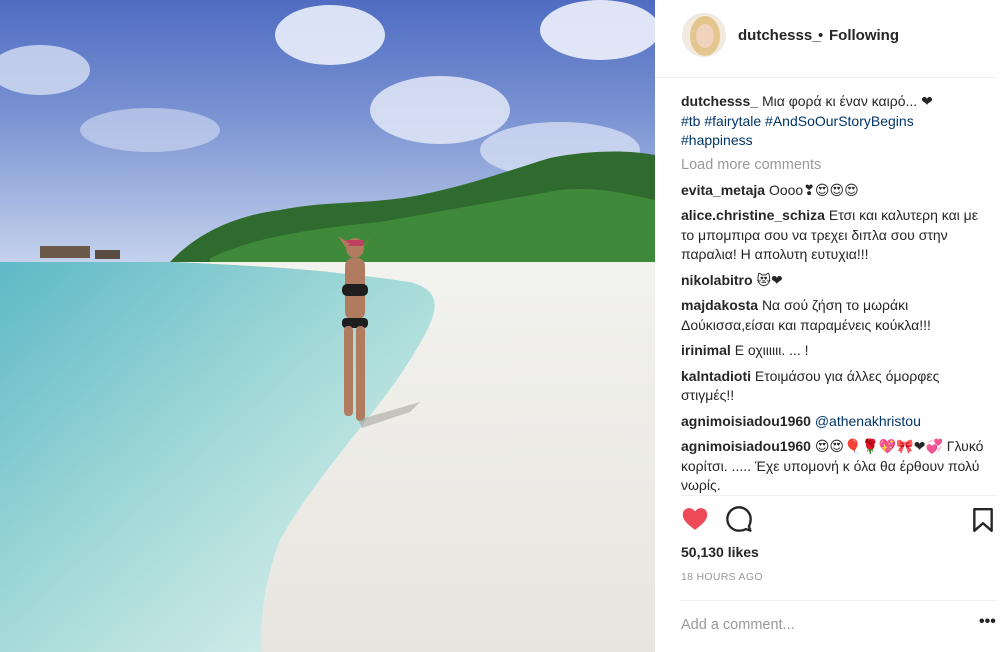 This screenshot has height=652, width=1007. I want to click on page-edge, so click(1002, 326).